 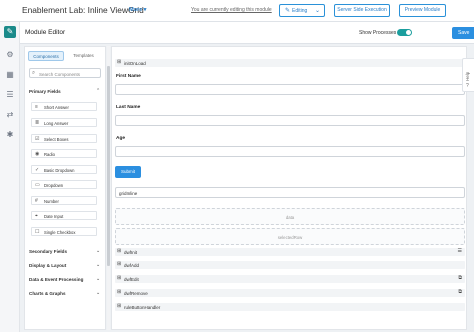 I want to click on age-field, so click(x=290, y=151).